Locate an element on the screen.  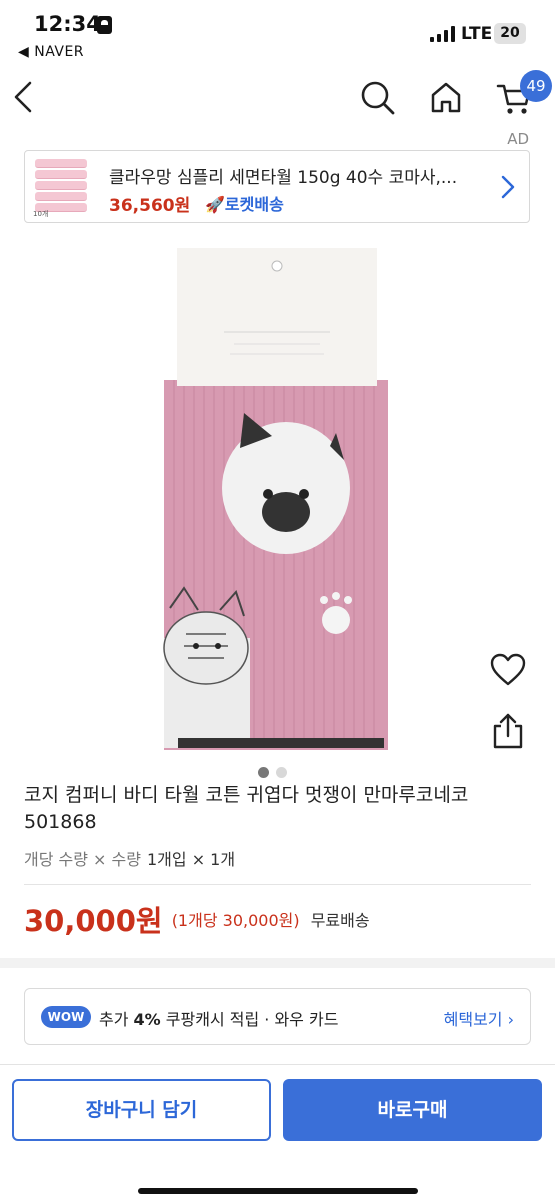
ad-thumb-qty: 10개 is located at coordinates (41, 214).